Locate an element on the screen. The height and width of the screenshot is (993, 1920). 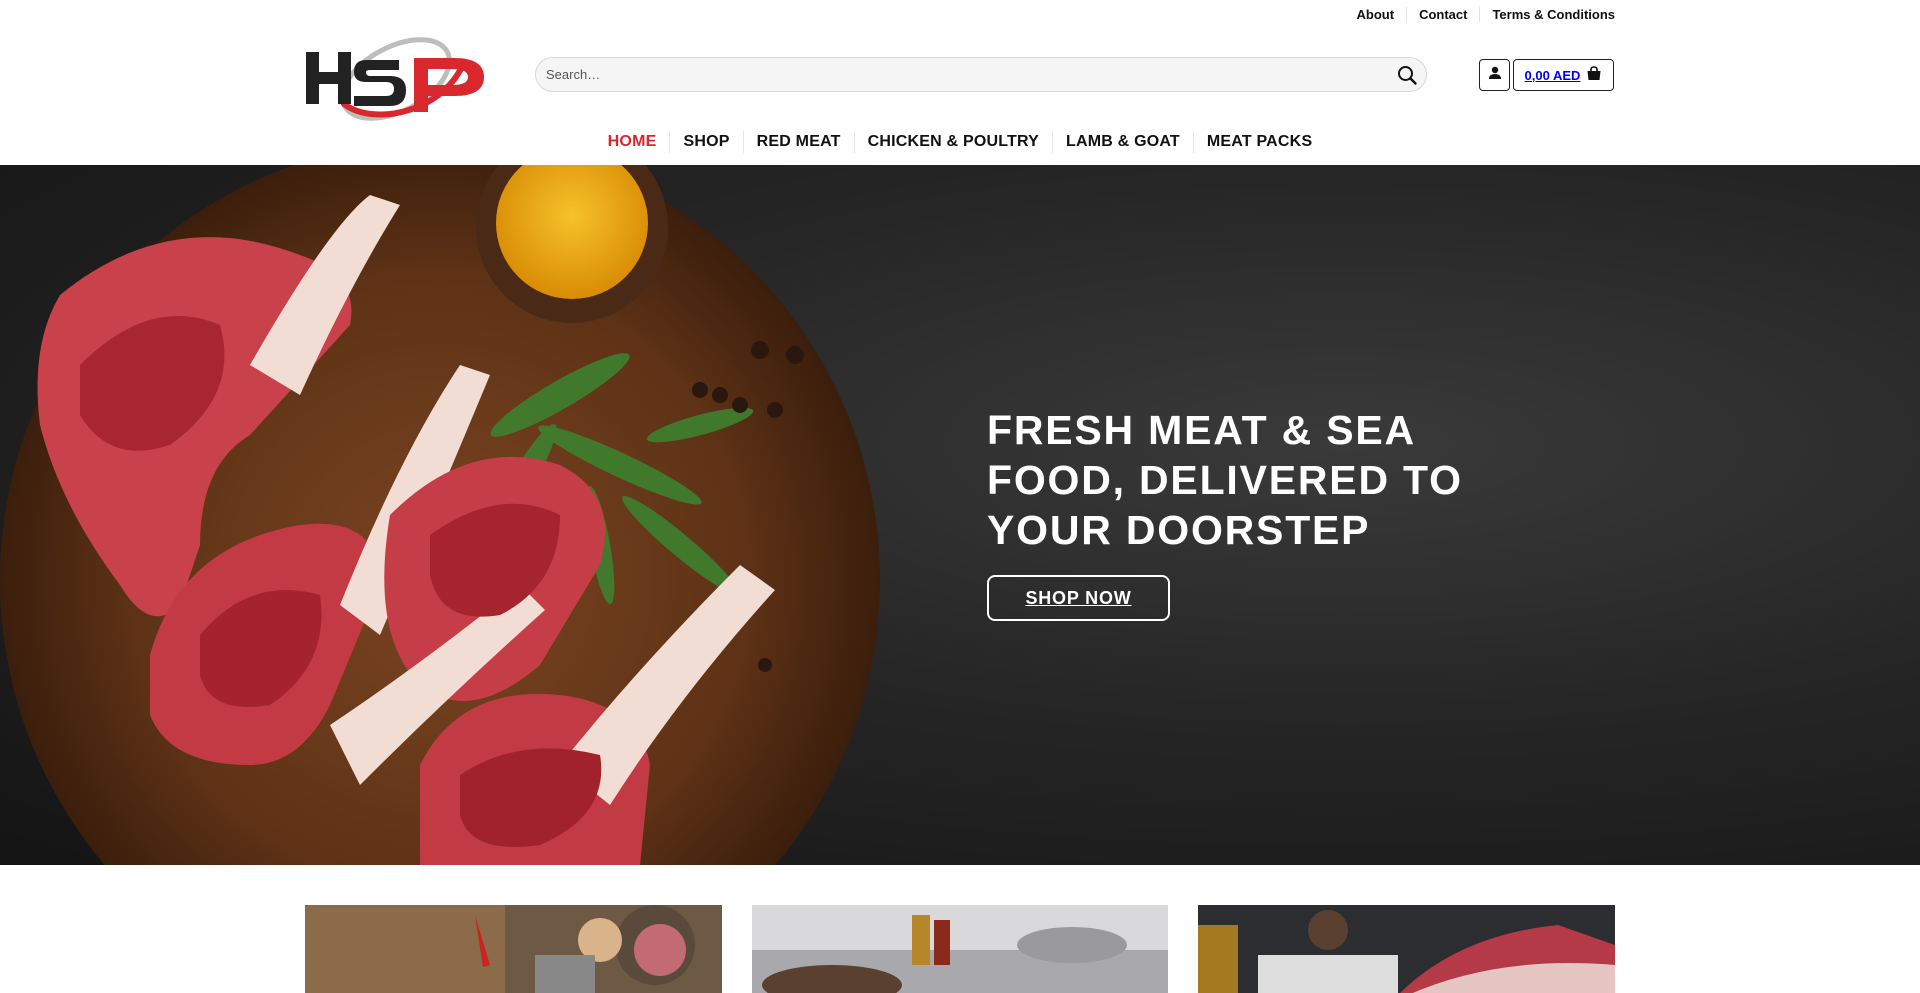
about-link: About is located at coordinates (1382, 14).